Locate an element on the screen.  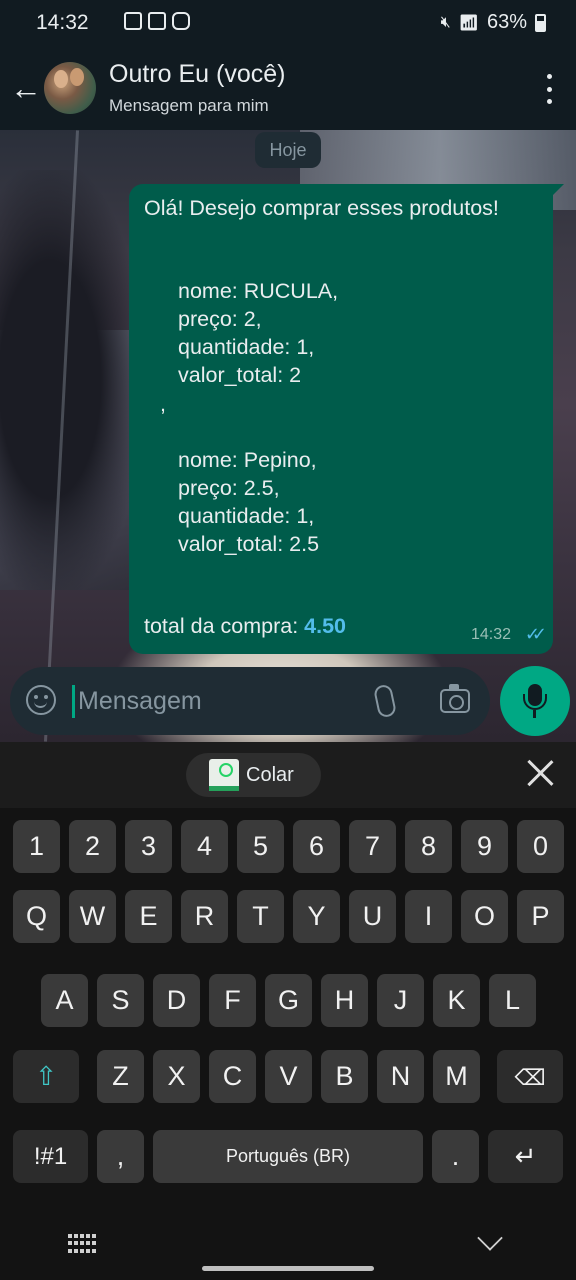
status-time: 14:32 is located at coordinates (62, 22).